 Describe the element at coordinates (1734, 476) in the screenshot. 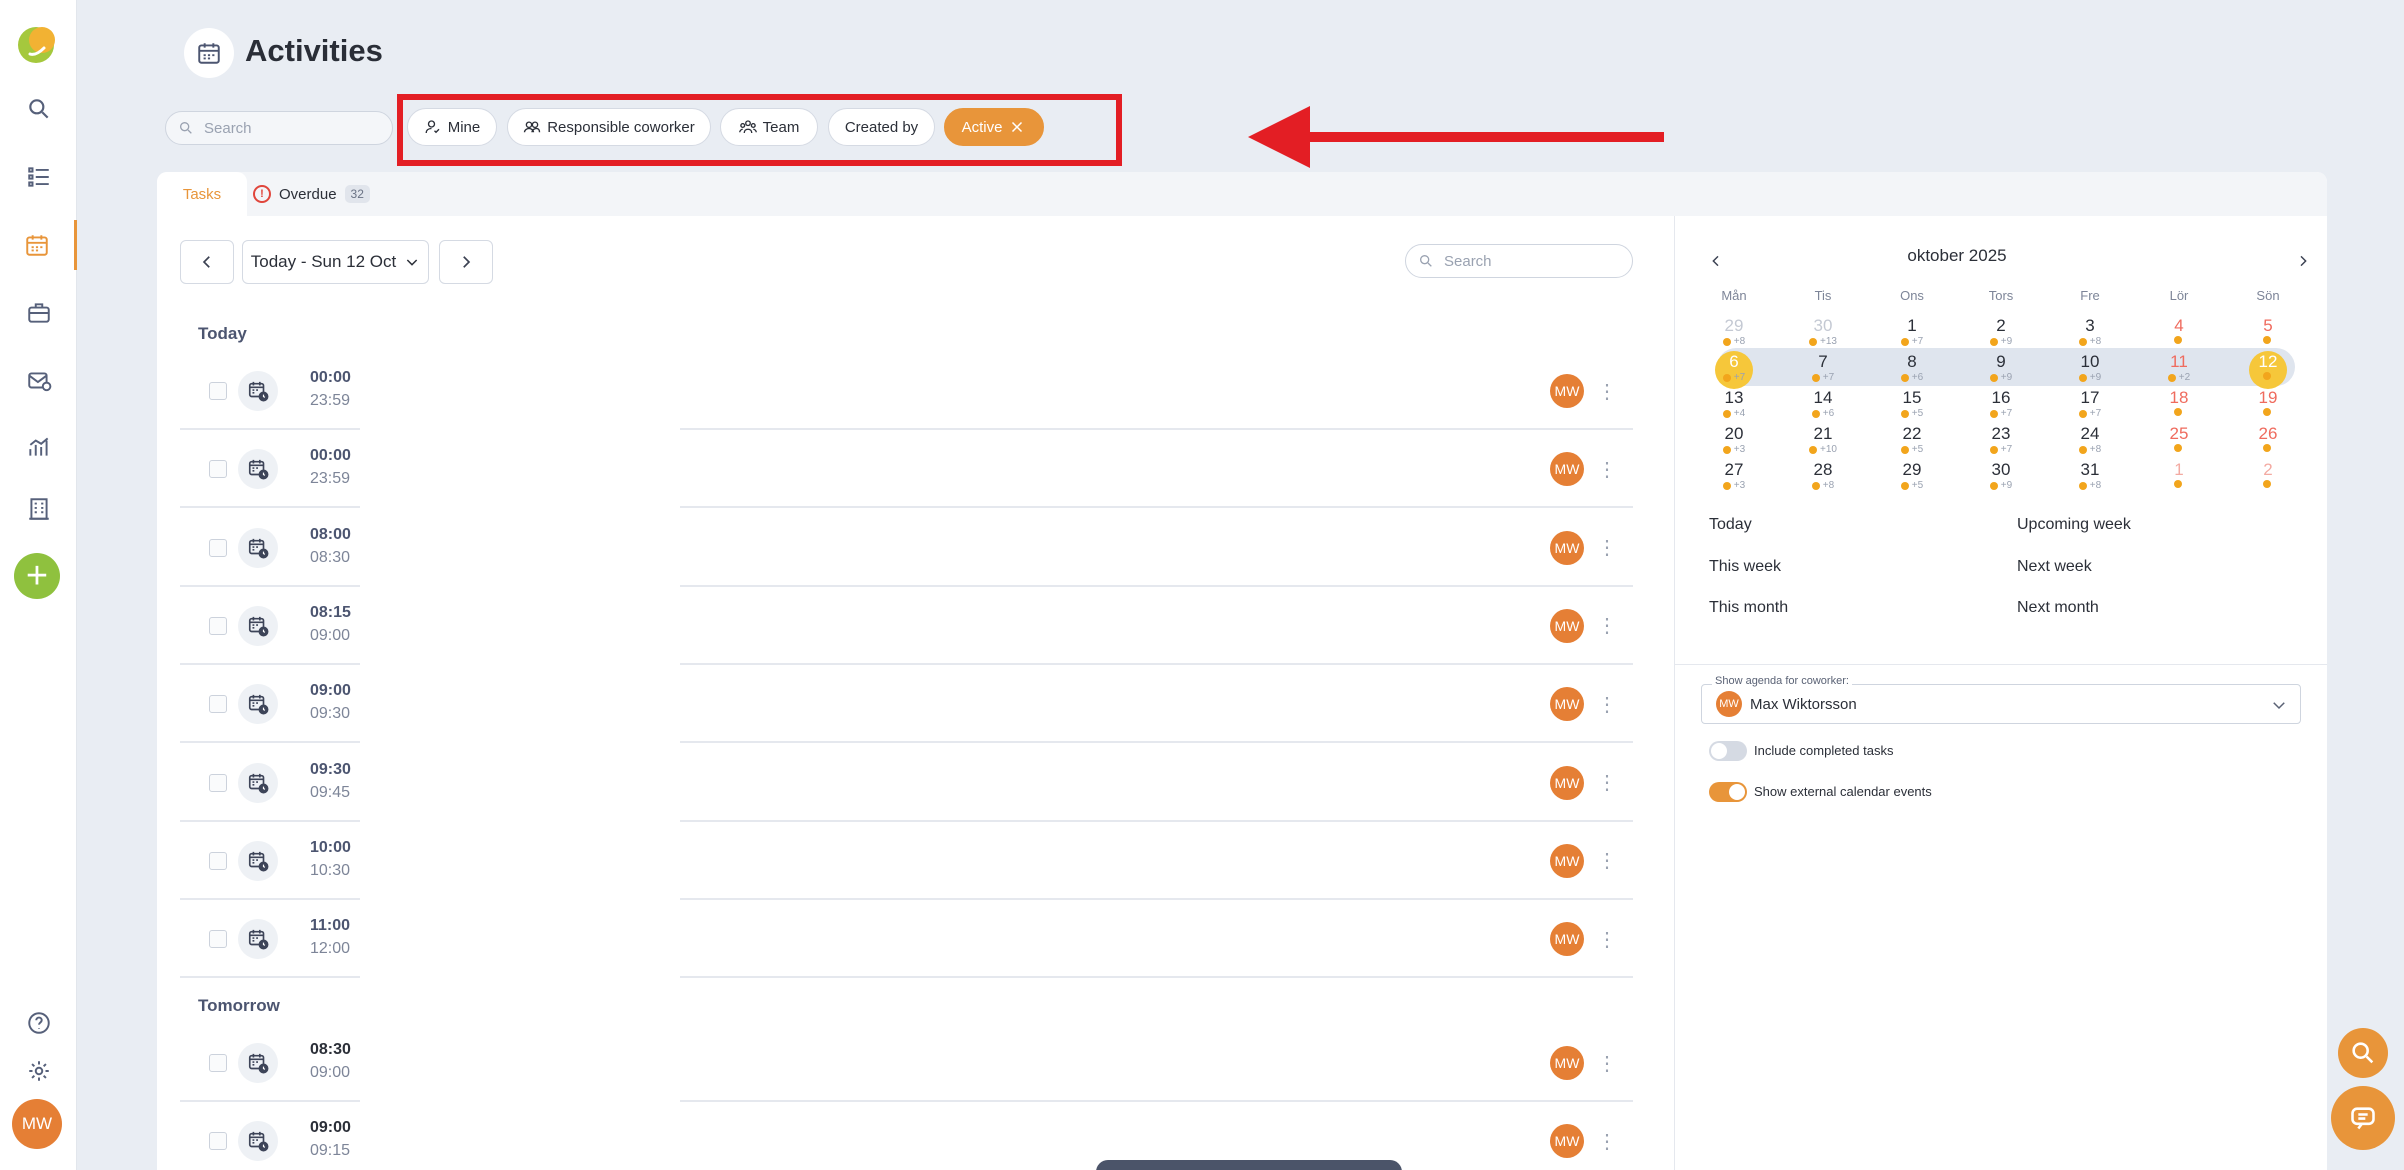

I see `calendar-day: 27 +3` at that location.